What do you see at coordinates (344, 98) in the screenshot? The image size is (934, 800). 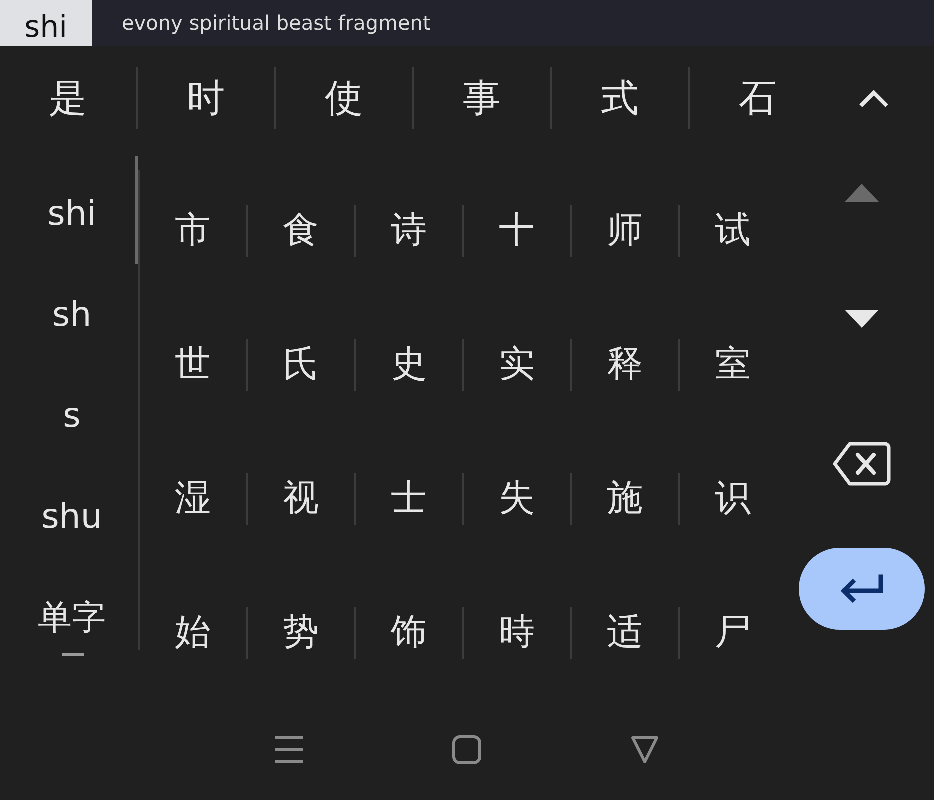 I see `candidate-button: 使` at bounding box center [344, 98].